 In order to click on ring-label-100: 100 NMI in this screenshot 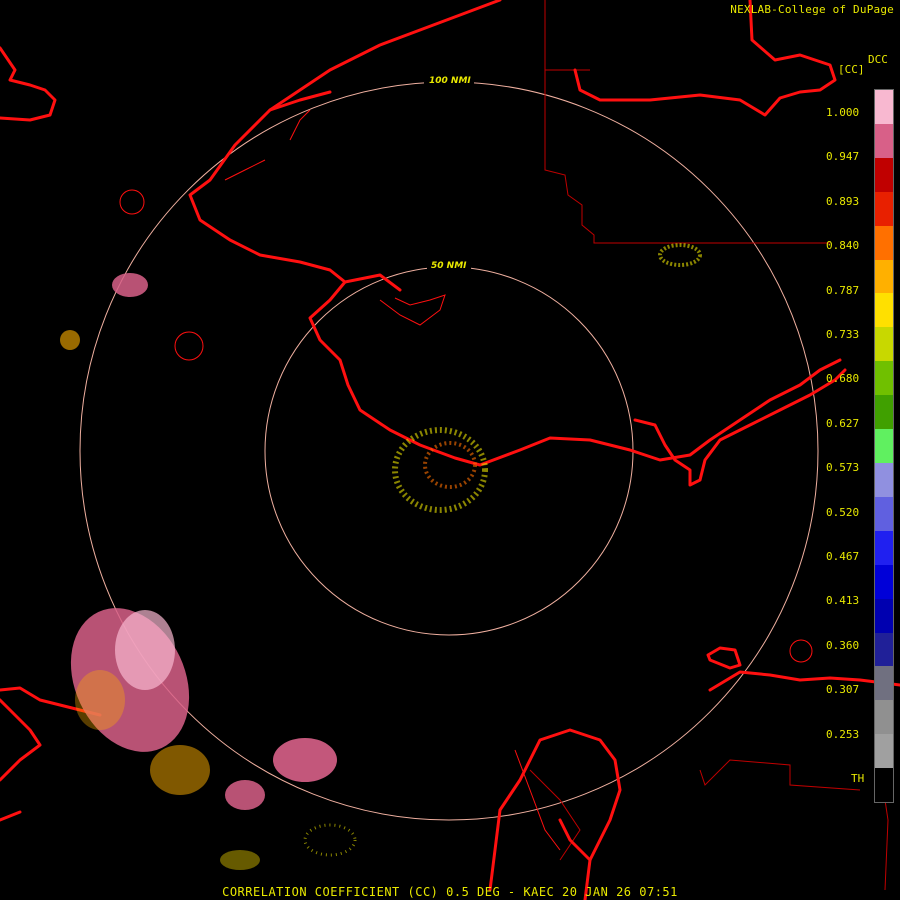, I will do `click(450, 81)`.